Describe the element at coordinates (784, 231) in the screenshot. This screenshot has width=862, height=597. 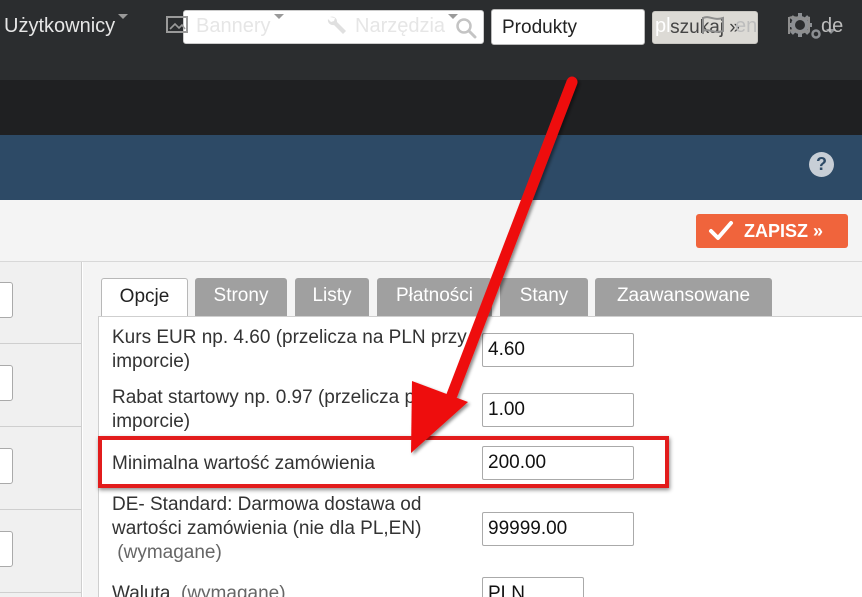
I see `save-button-label: ZAPISZ »` at that location.